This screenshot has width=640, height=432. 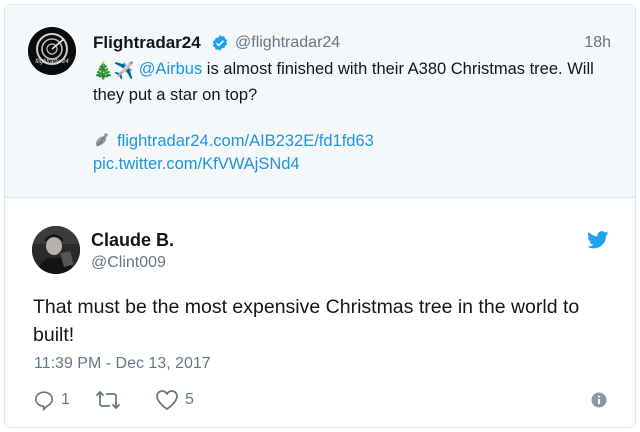 I want to click on reply-handle: @Clint009, so click(x=128, y=263).